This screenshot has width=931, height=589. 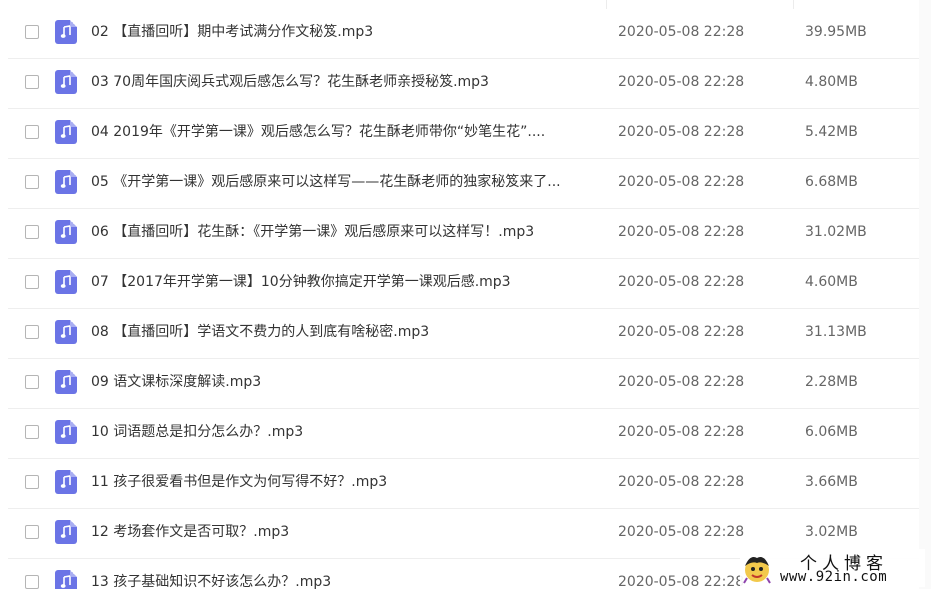 What do you see at coordinates (831, 182) in the screenshot?
I see `file-size: 6.68MB` at bounding box center [831, 182].